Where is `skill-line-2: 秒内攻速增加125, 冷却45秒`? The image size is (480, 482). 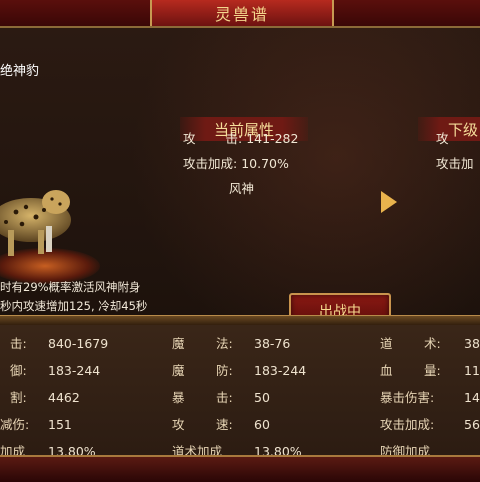
skill-line-2: 秒内攻速增加125, 冷却45秒 is located at coordinates (74, 306).